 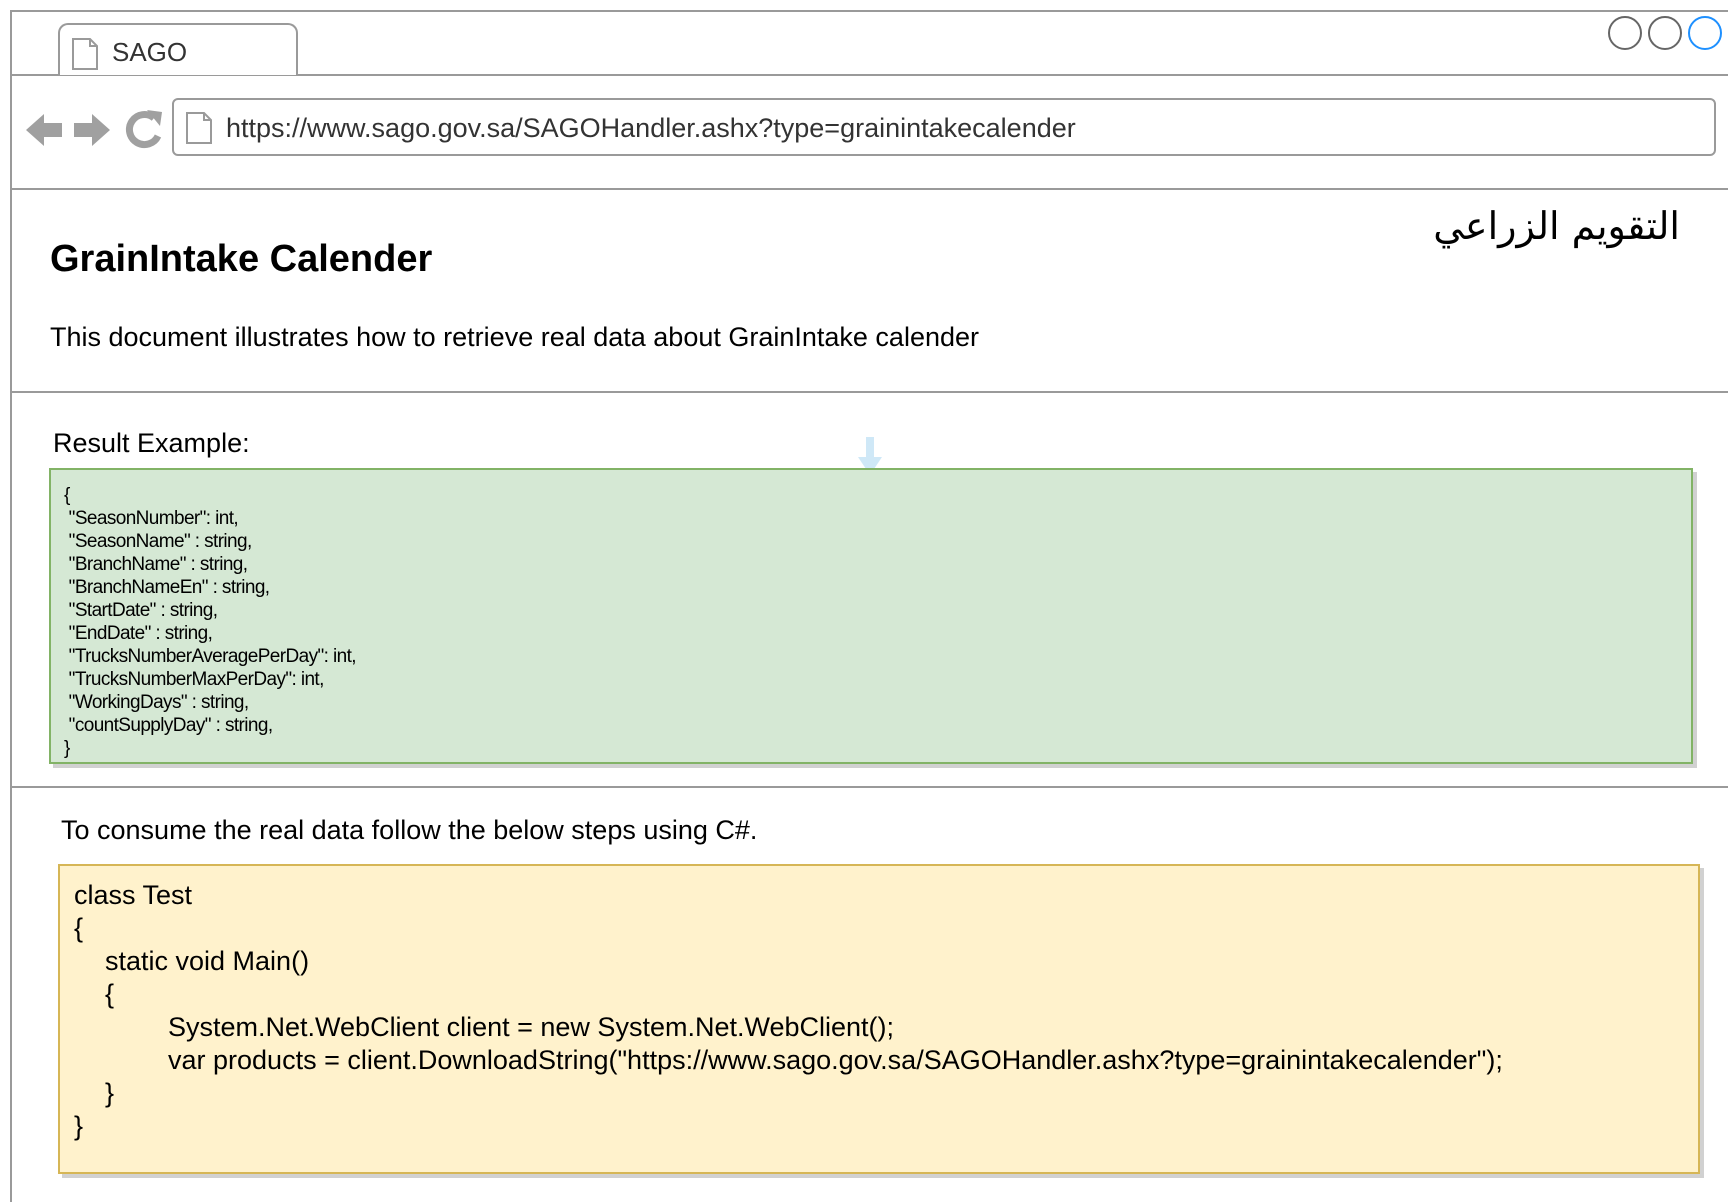 What do you see at coordinates (133, 895) in the screenshot?
I see `code-line: class Test` at bounding box center [133, 895].